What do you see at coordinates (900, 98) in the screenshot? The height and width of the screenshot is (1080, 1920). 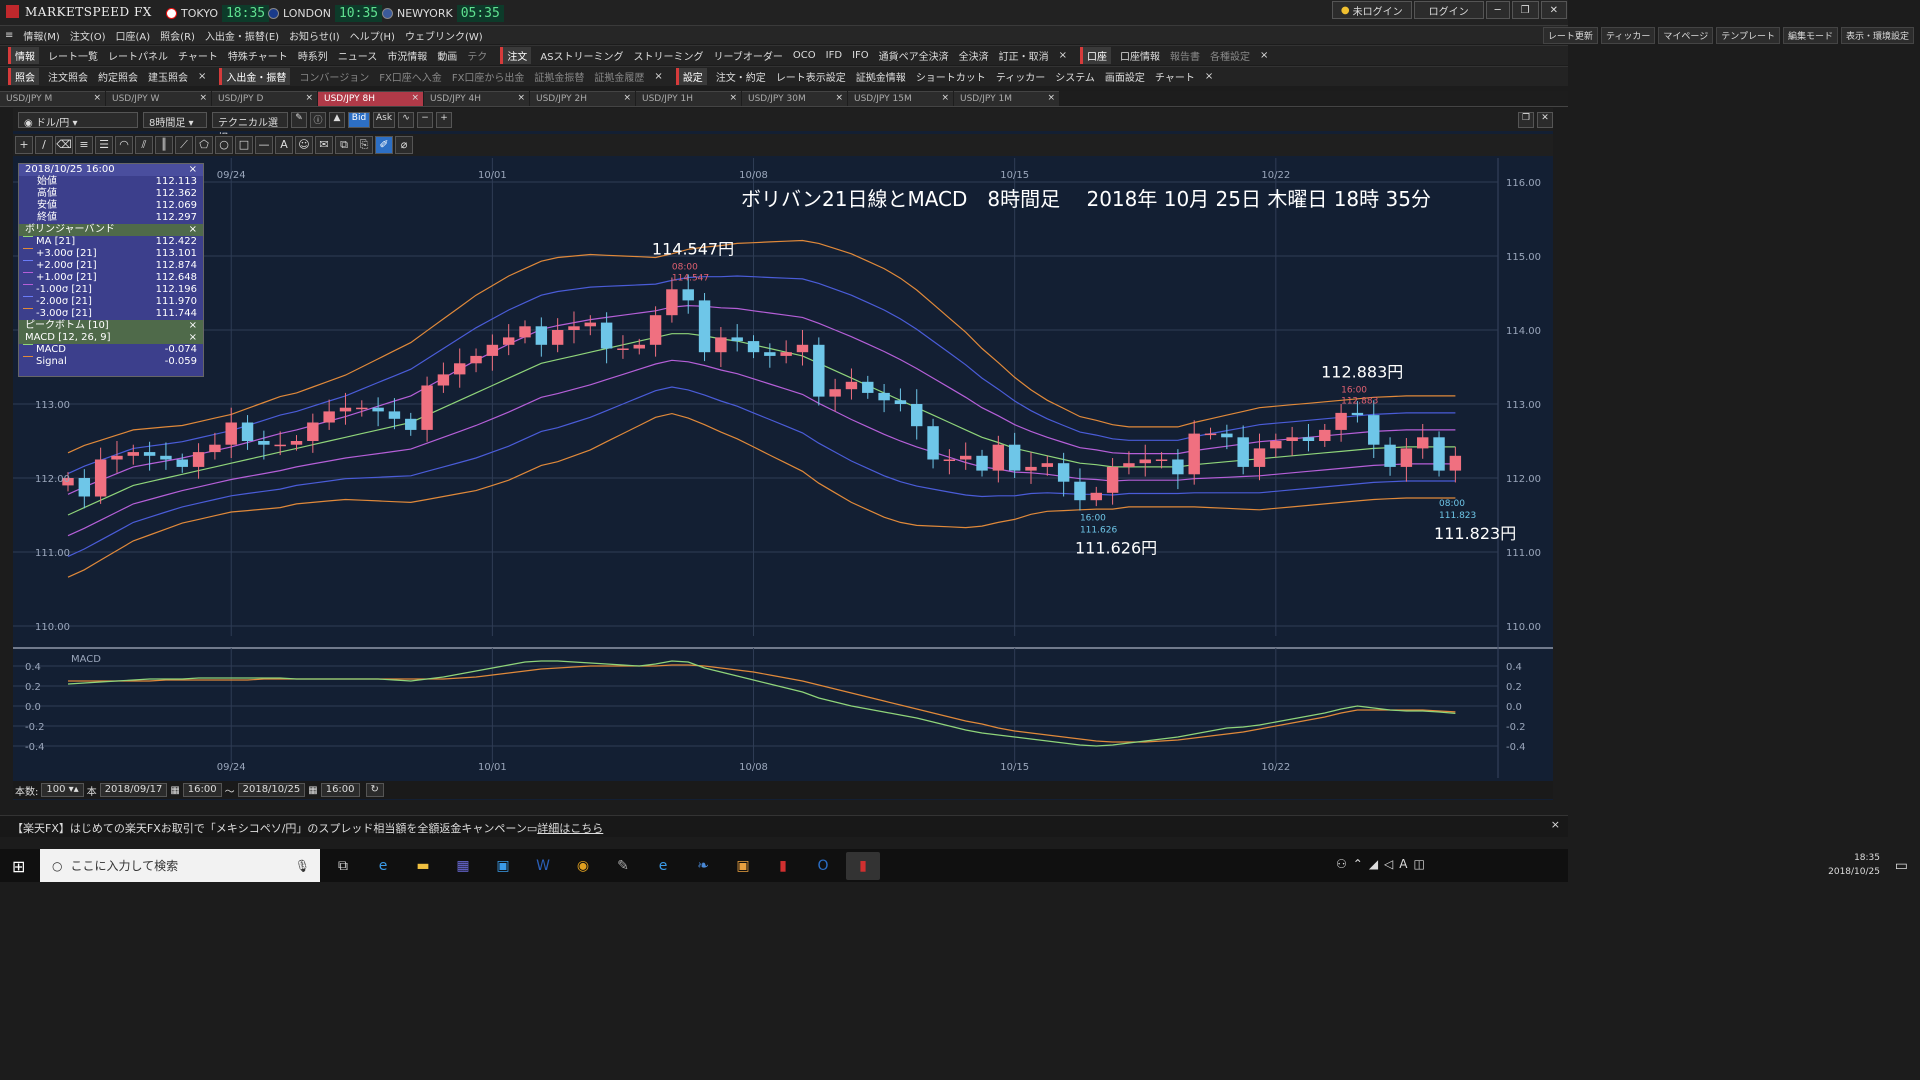 I see `tab-usdjpy-15m: USD/JPY 15M ×` at bounding box center [900, 98].